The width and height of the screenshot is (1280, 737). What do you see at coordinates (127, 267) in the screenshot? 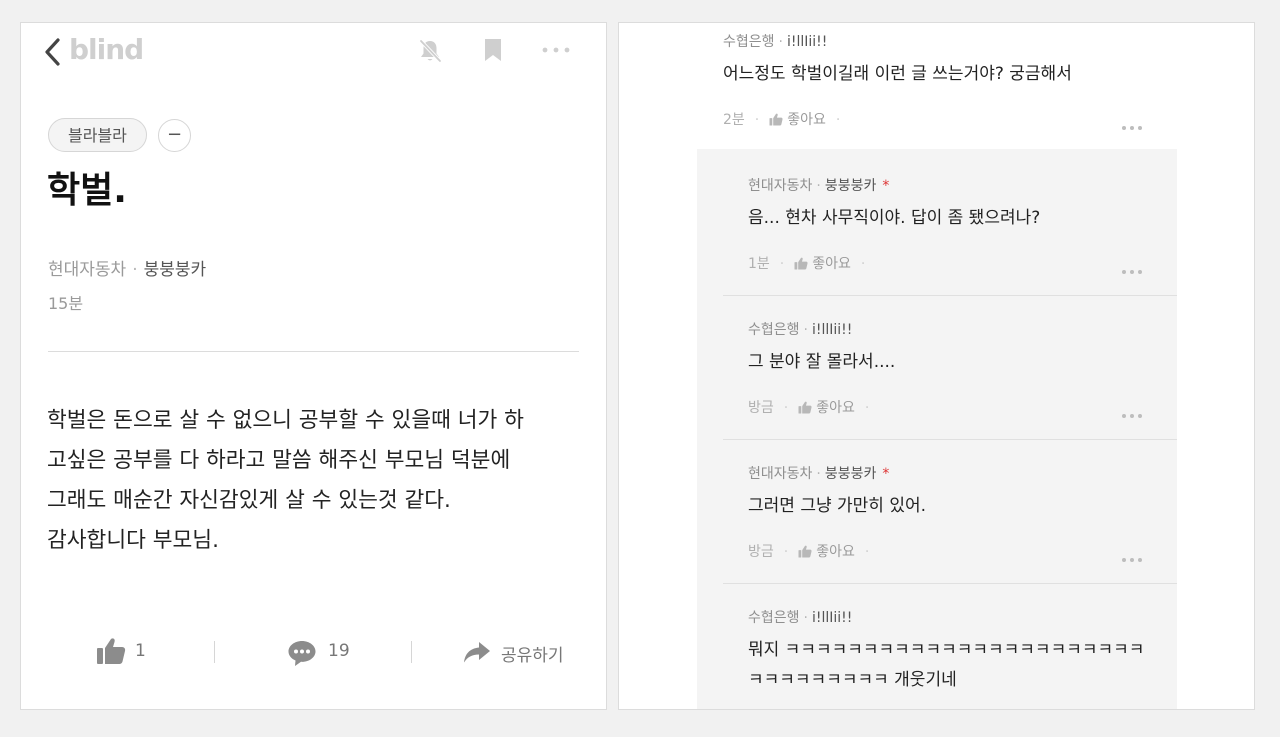
I see `post-author: 현대자동차 · 붕붕붕카` at bounding box center [127, 267].